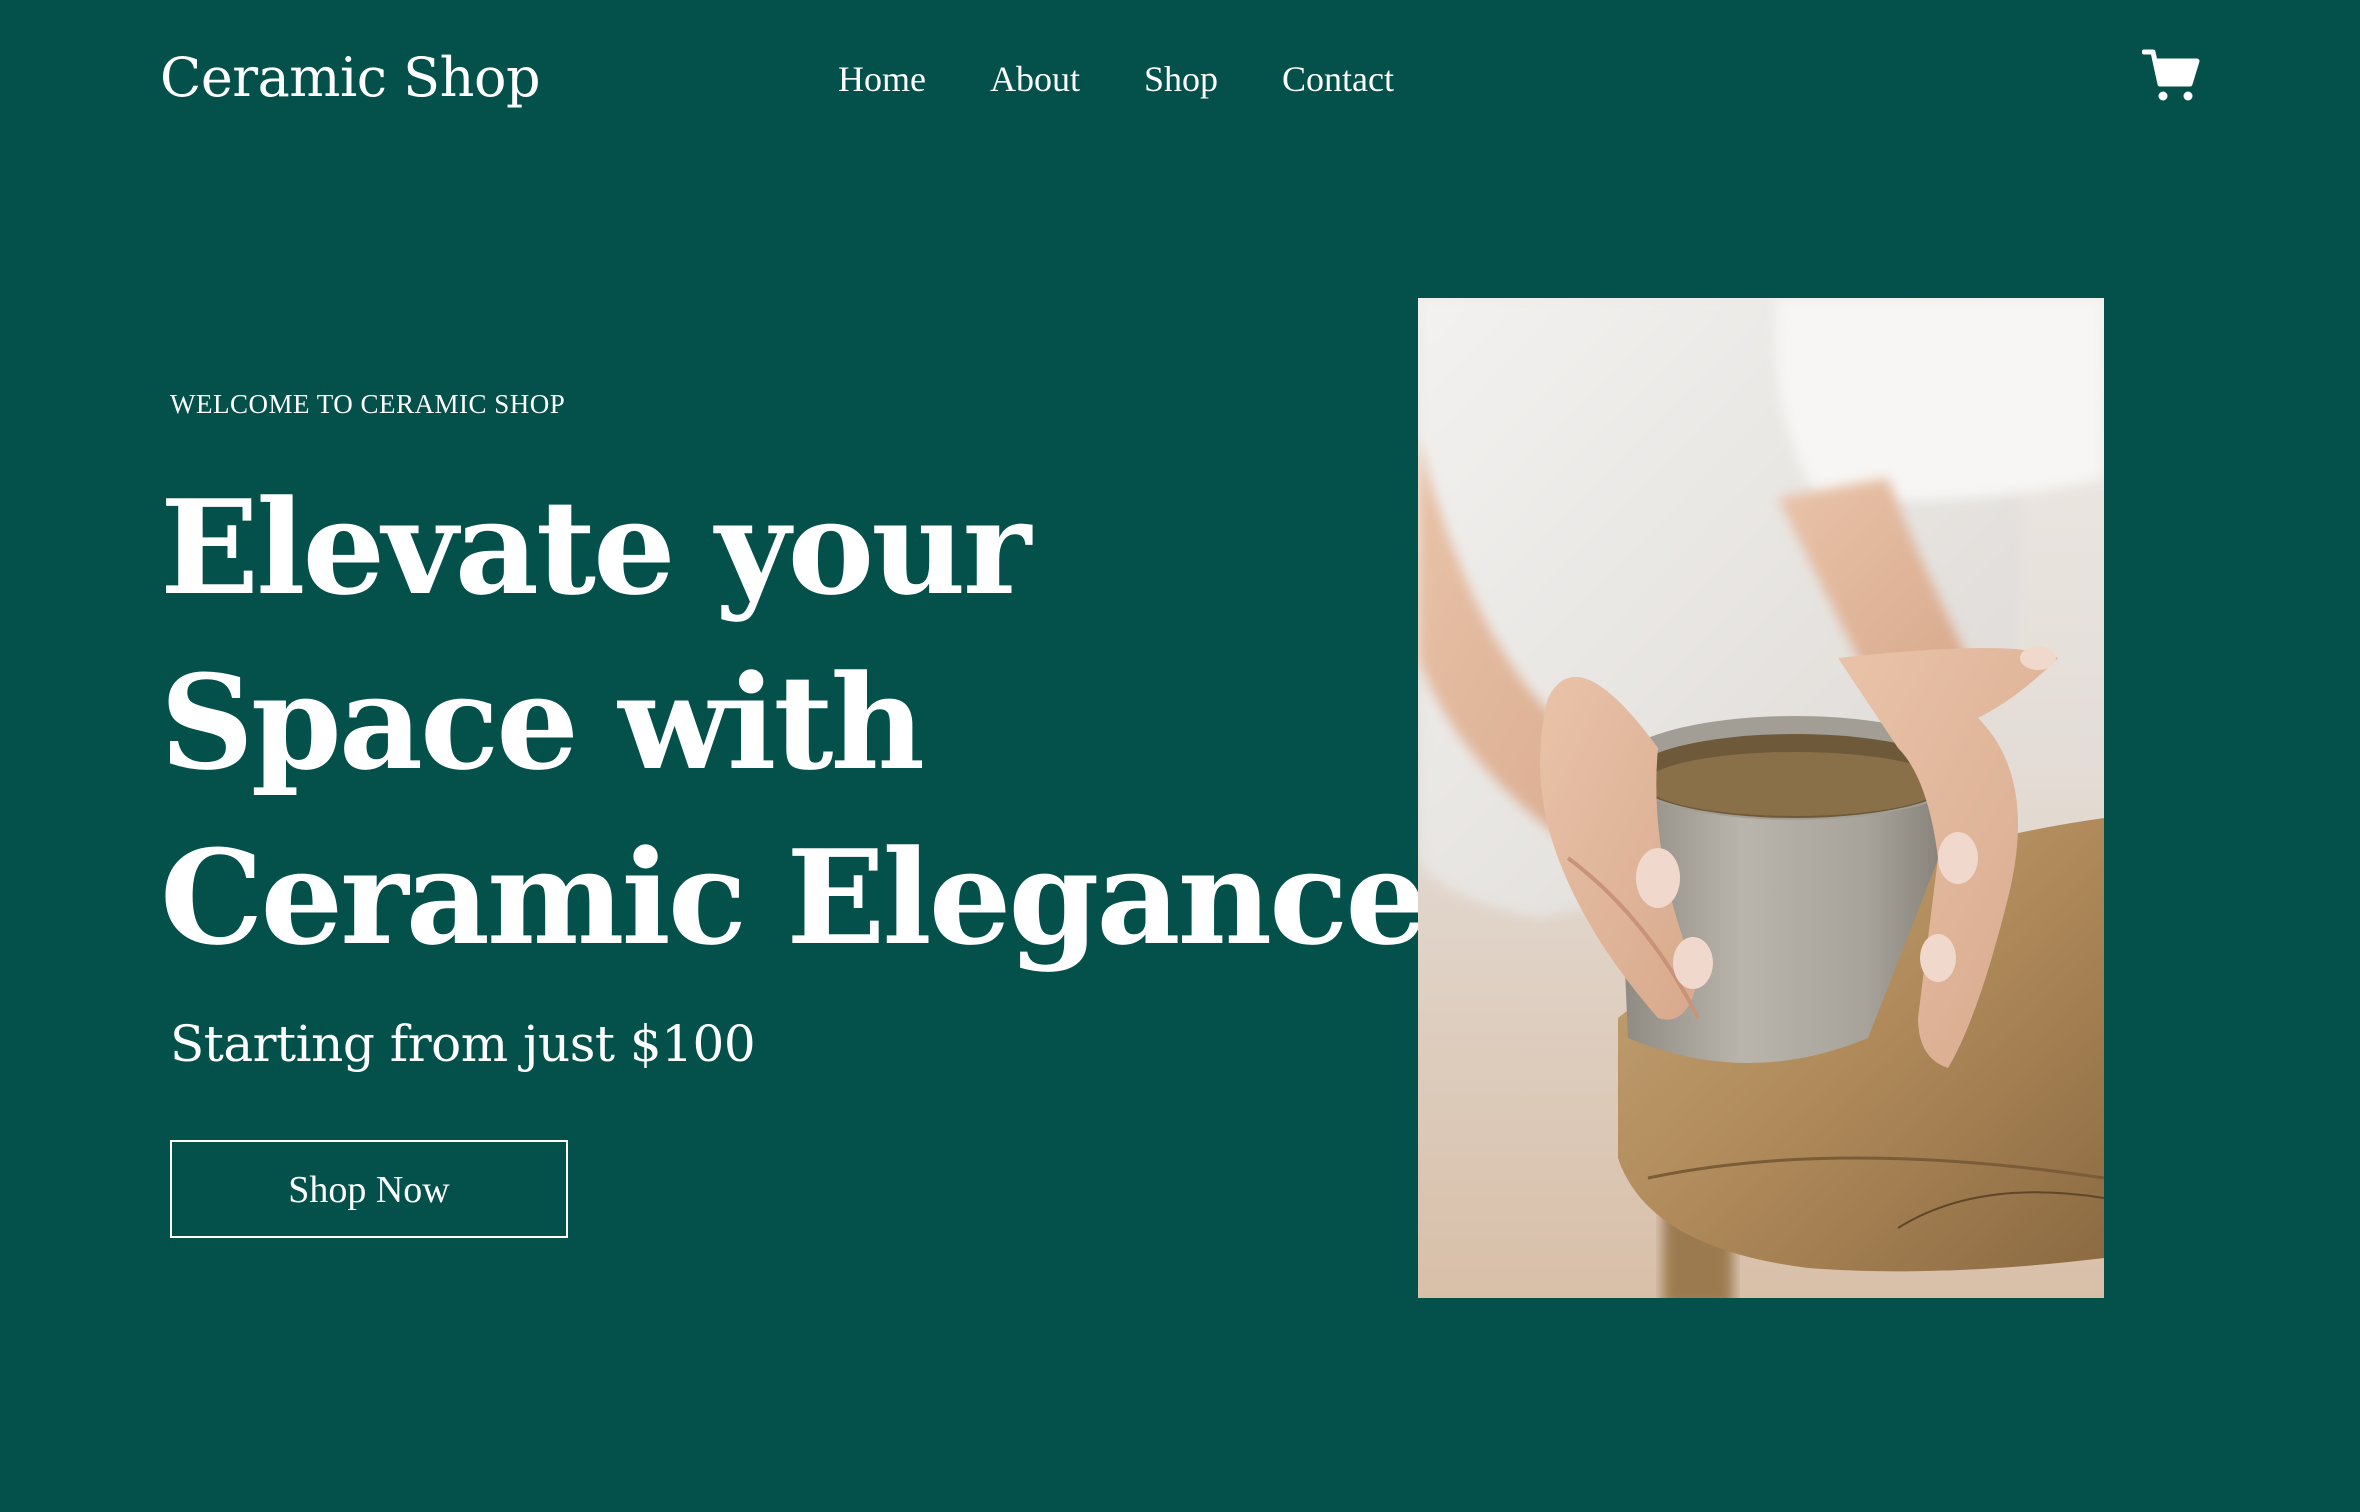 This screenshot has width=2360, height=1512. I want to click on shop-now-button: Shop Now, so click(369, 1189).